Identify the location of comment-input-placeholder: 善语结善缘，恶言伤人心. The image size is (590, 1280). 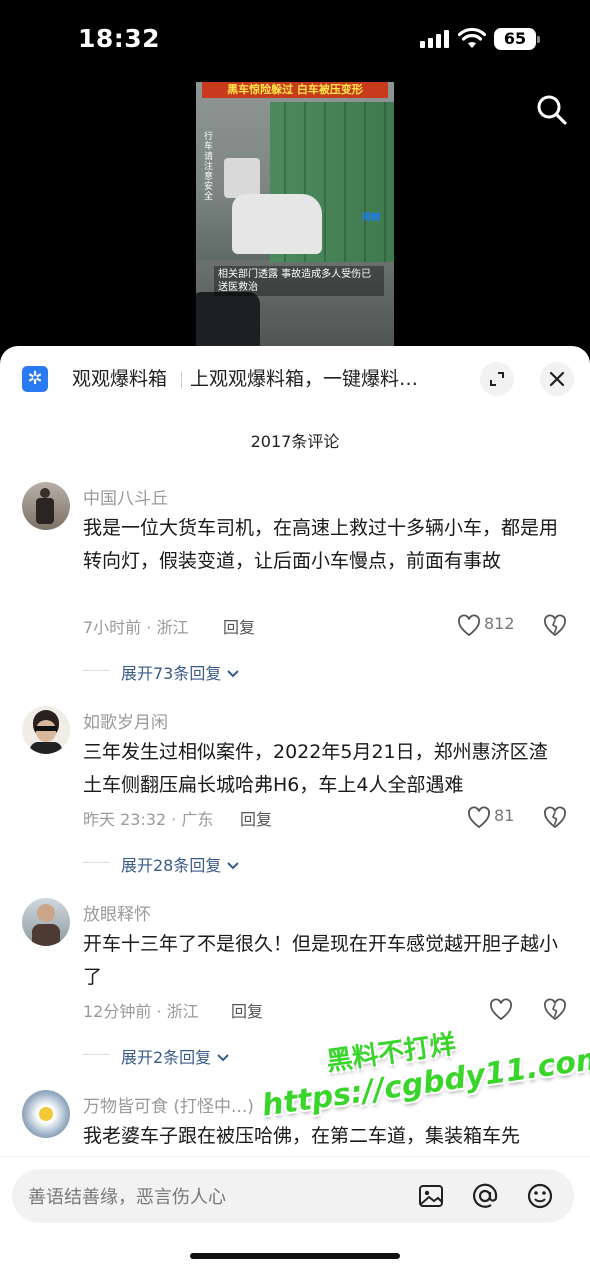
(127, 1197).